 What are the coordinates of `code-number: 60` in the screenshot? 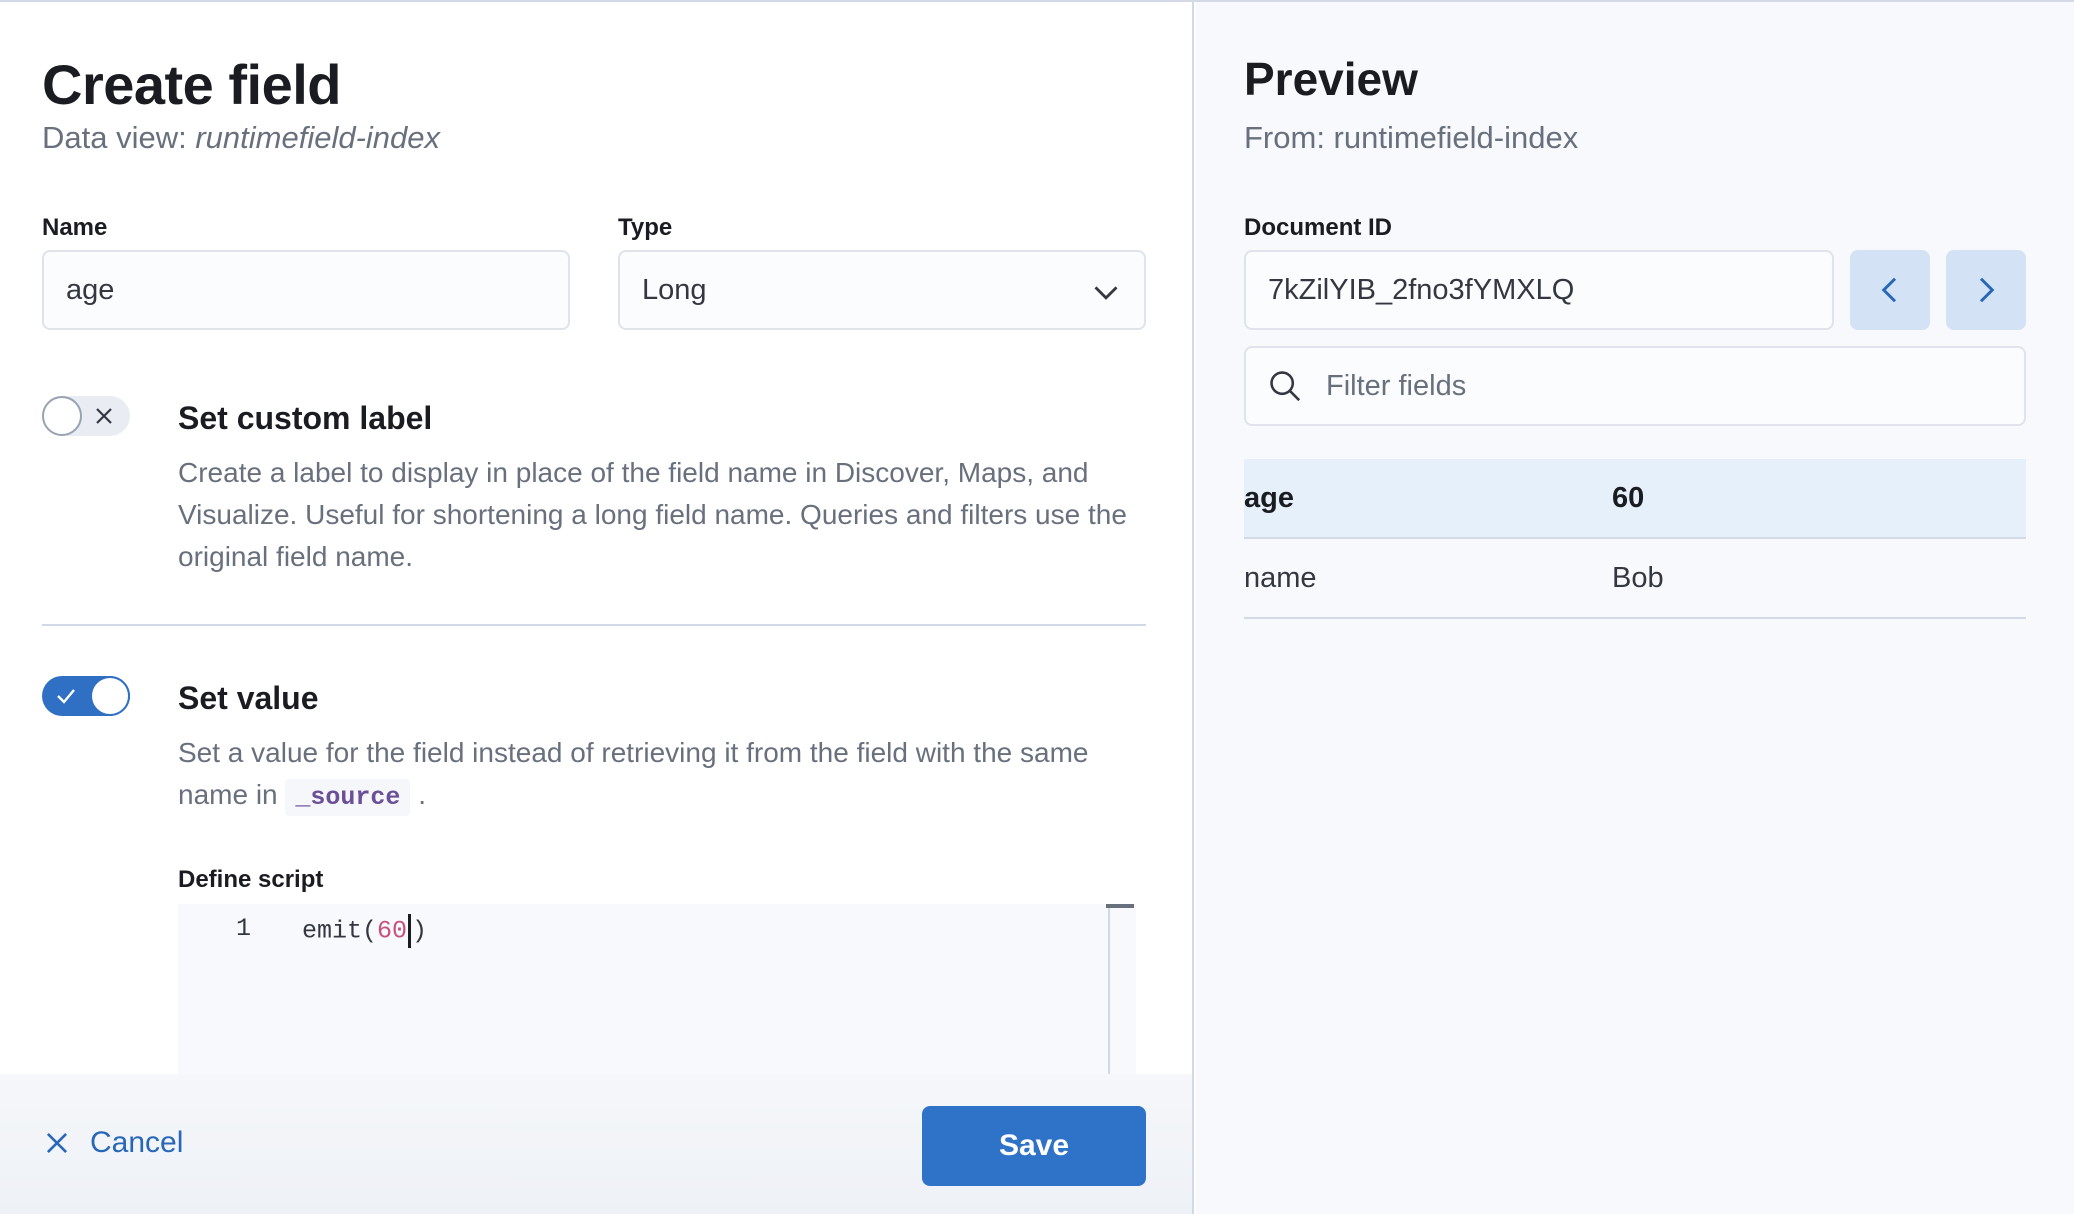 It's located at (392, 931).